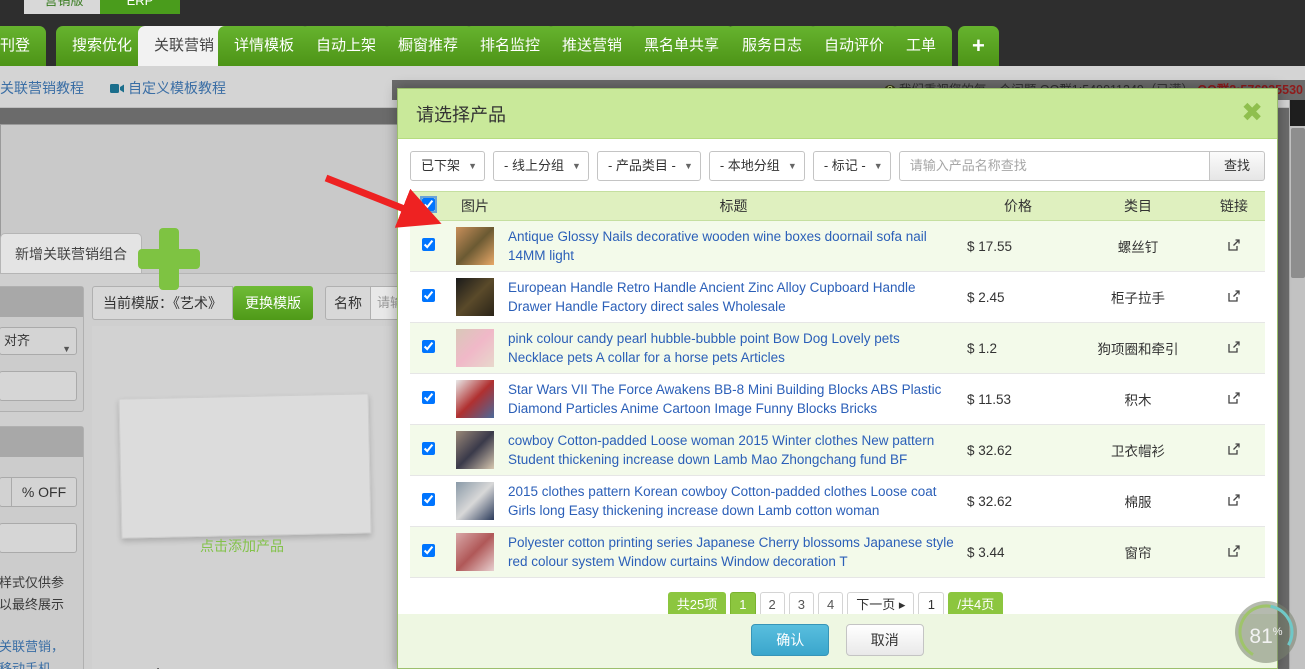  Describe the element at coordinates (854, 46) in the screenshot. I see `nav-tab-auto-review: 自动评价` at that location.